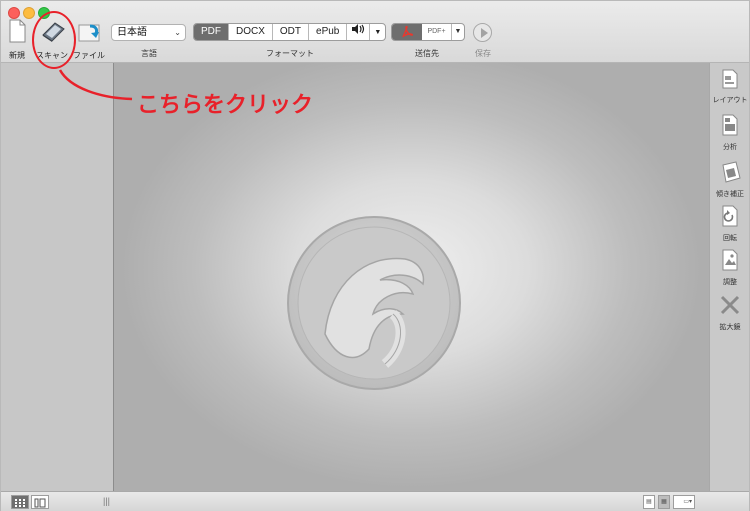 The height and width of the screenshot is (511, 750). I want to click on annotation-text: こちらをクリック, so click(225, 104).